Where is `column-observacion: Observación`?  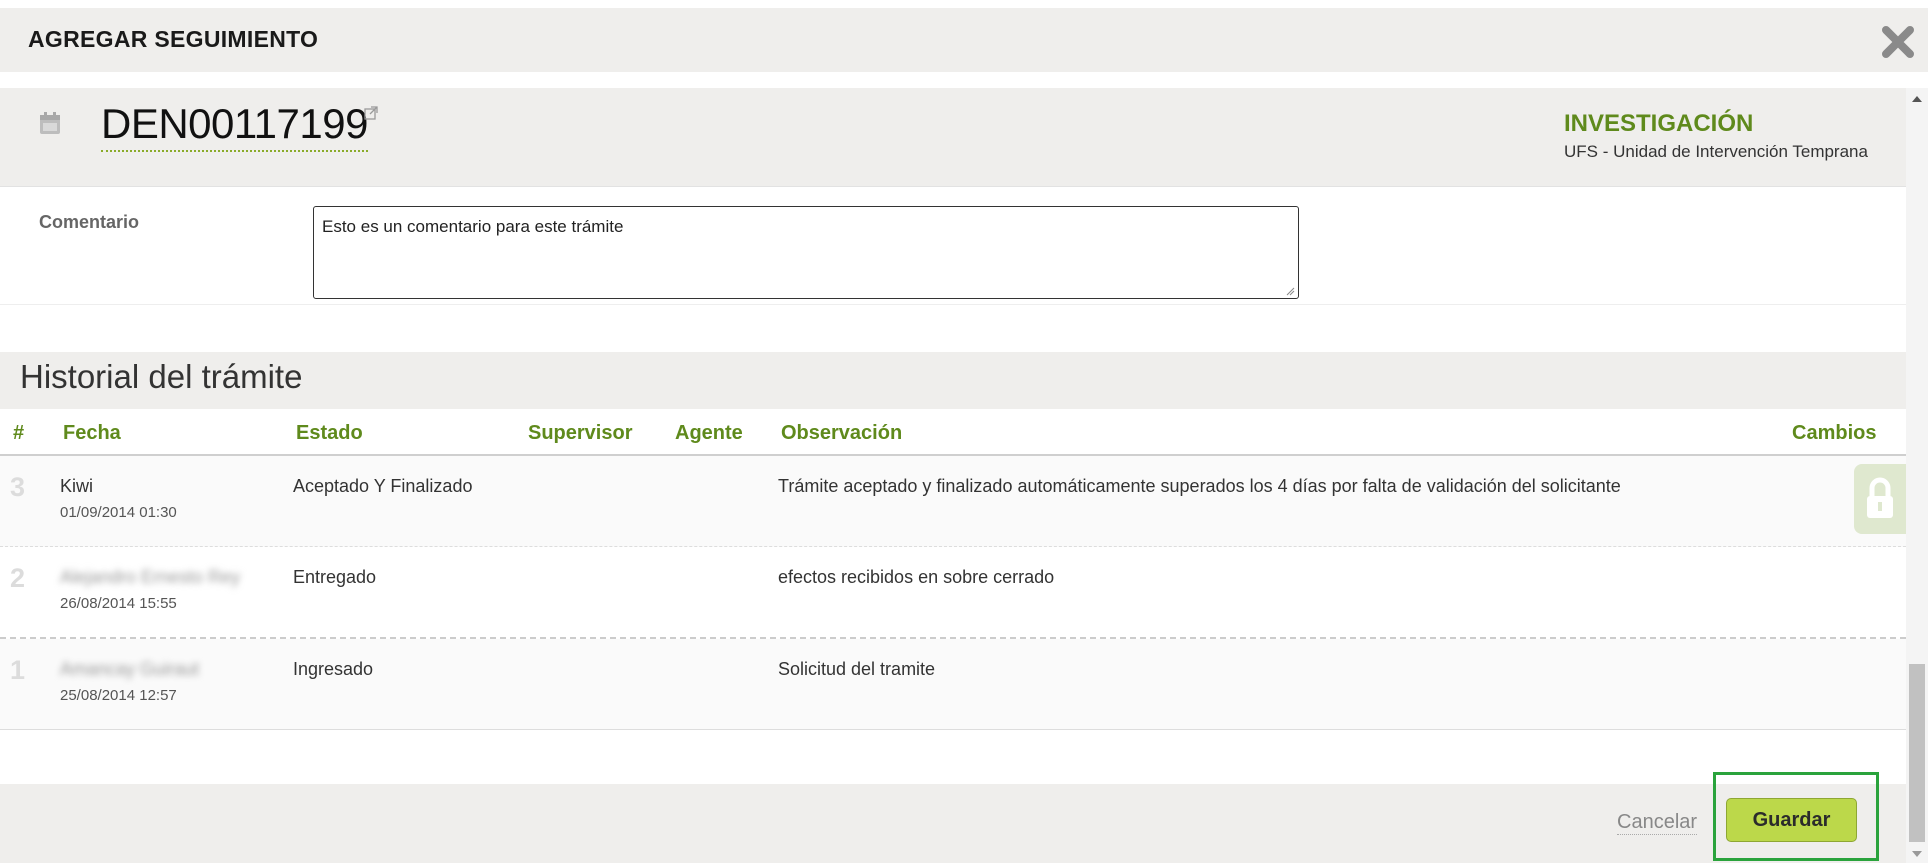 column-observacion: Observación is located at coordinates (842, 433).